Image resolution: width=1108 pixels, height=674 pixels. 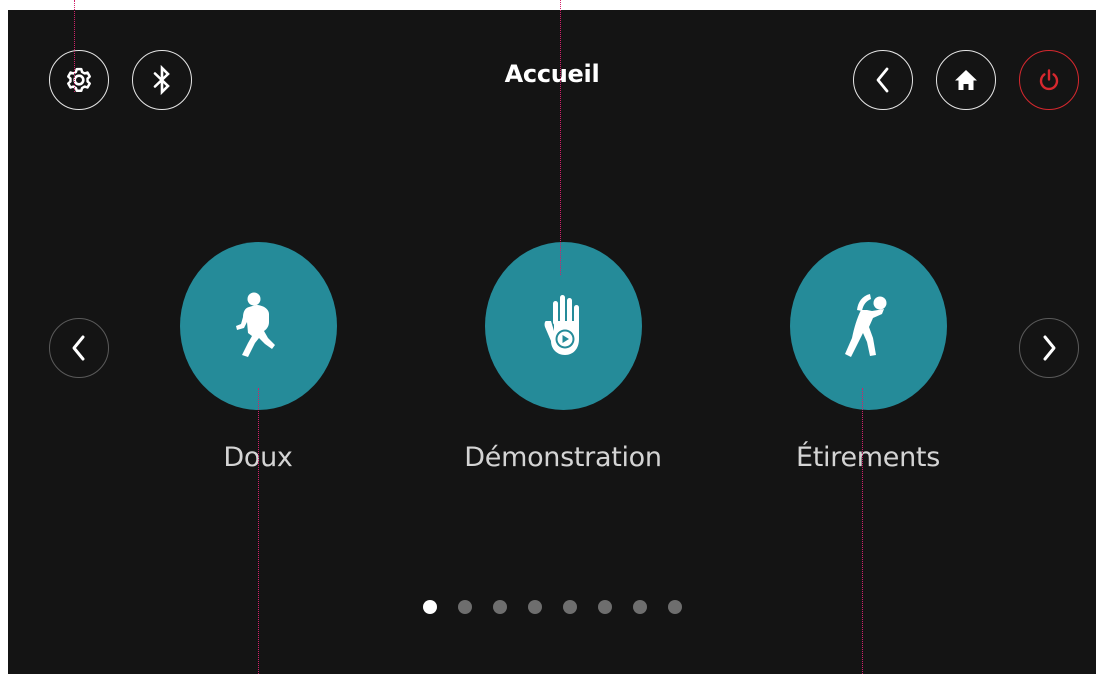 I want to click on page-indicator, so click(x=552, y=607).